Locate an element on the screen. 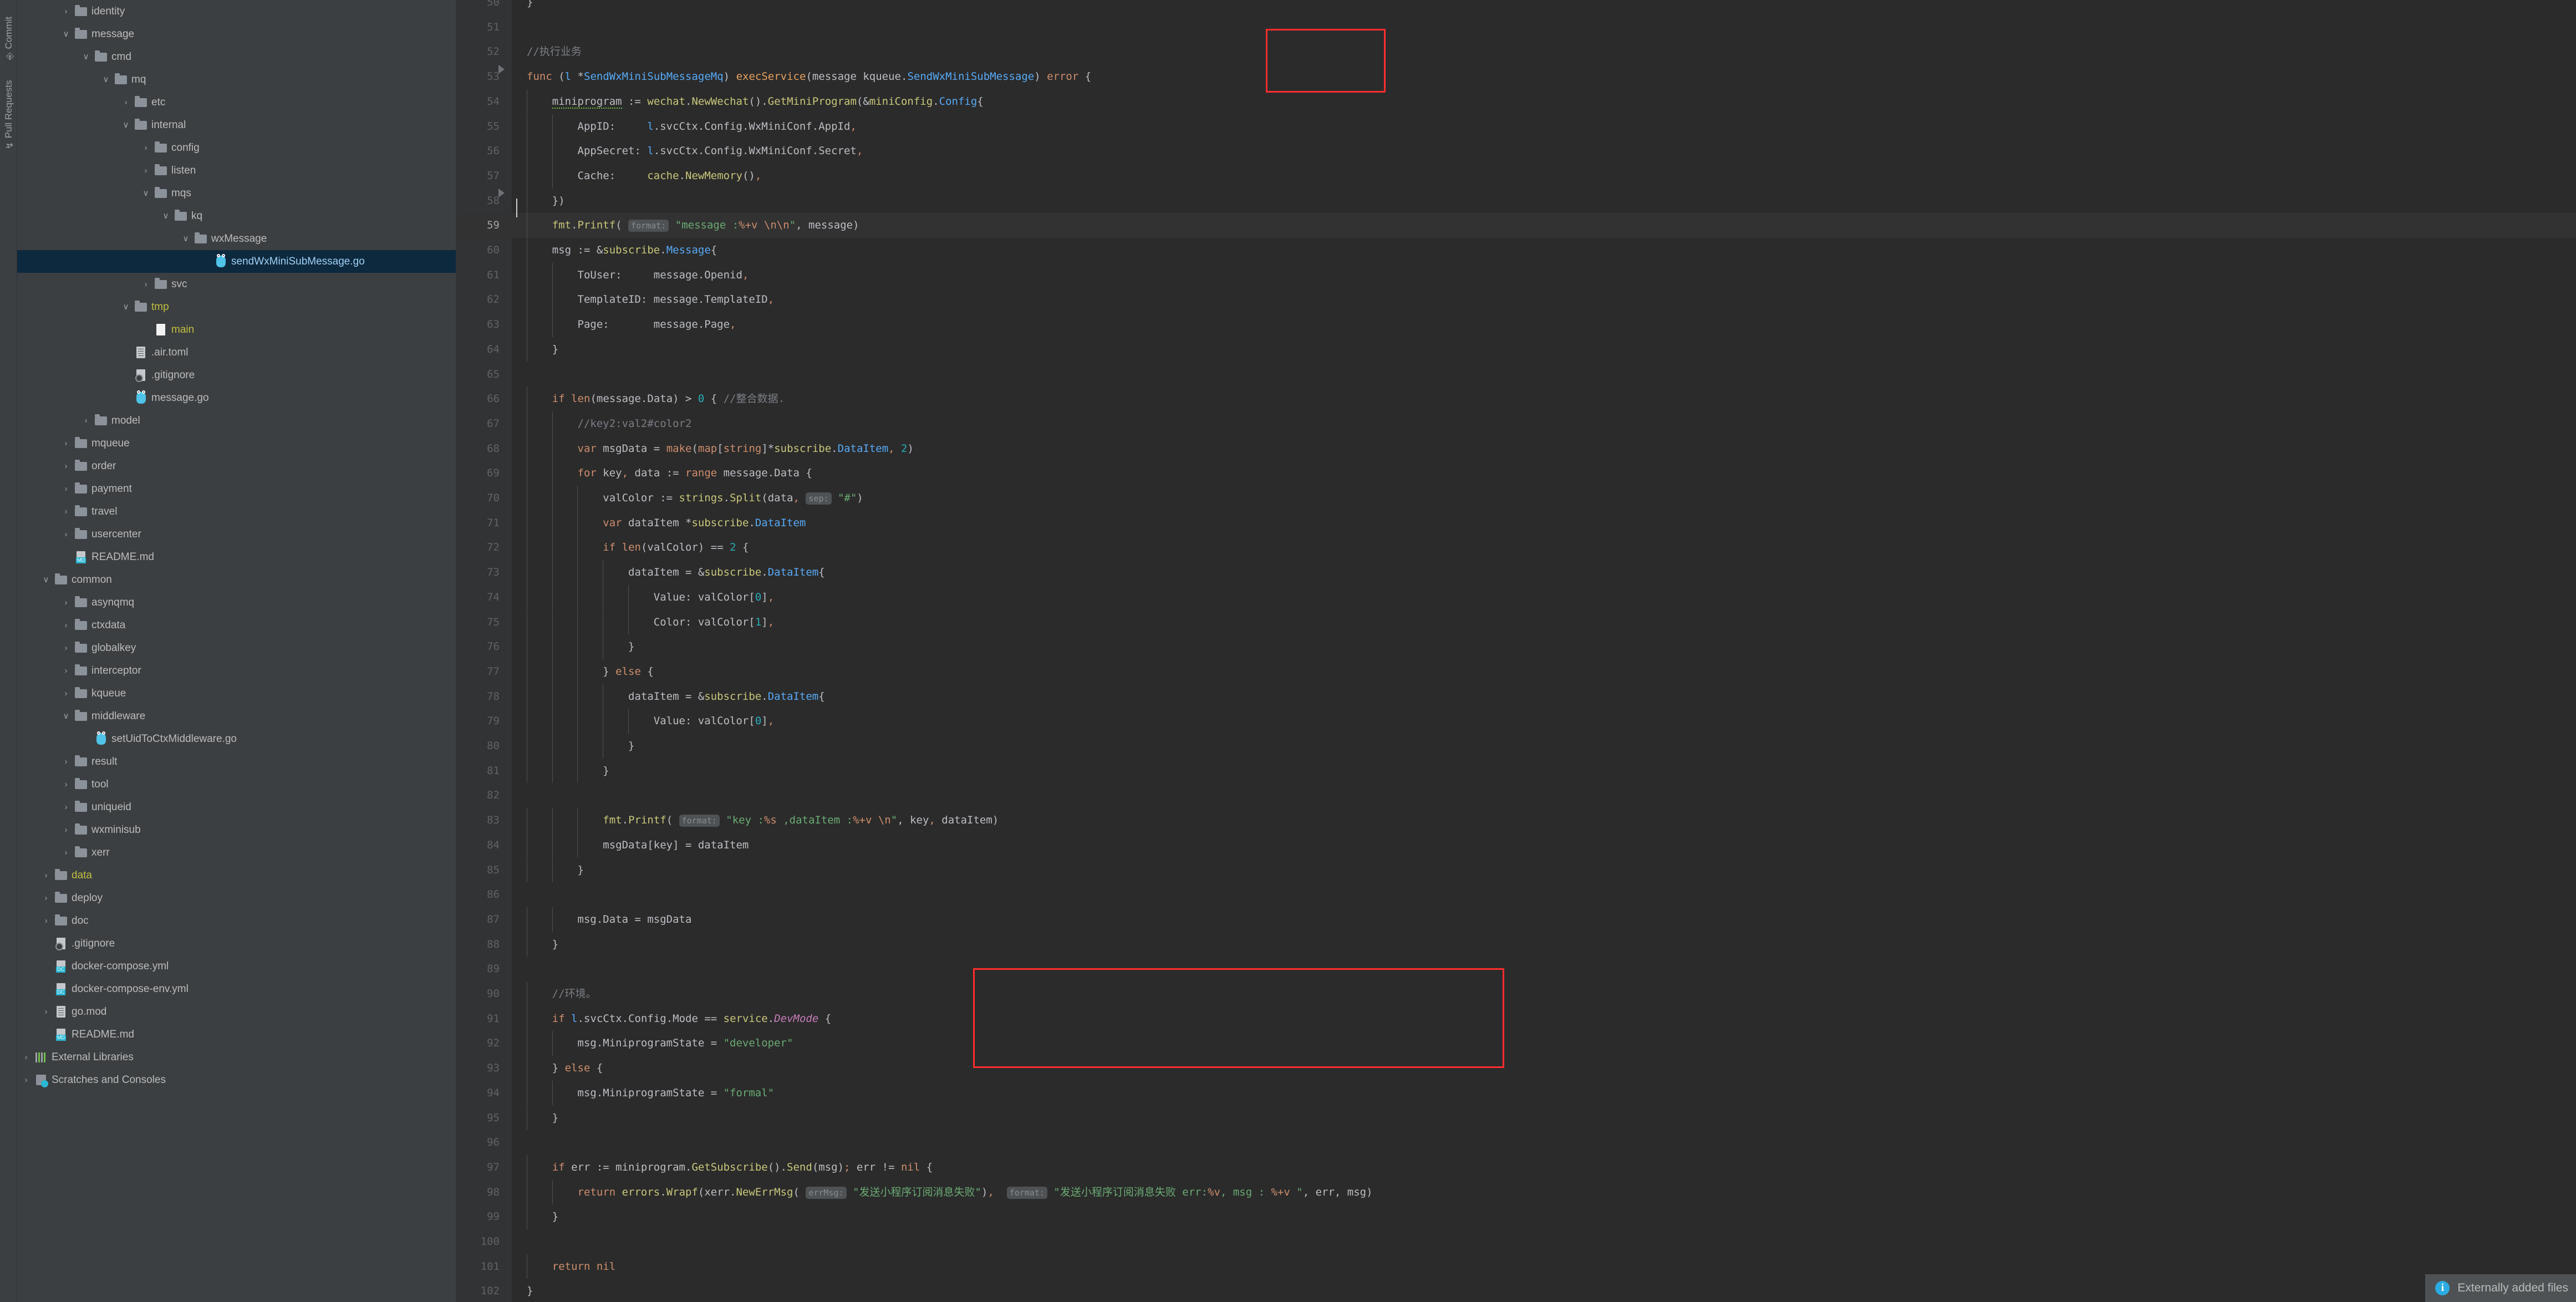 Image resolution: width=2576 pixels, height=1302 pixels. code-line: 60 msg := &subscribe.Message{ is located at coordinates (1516, 250).